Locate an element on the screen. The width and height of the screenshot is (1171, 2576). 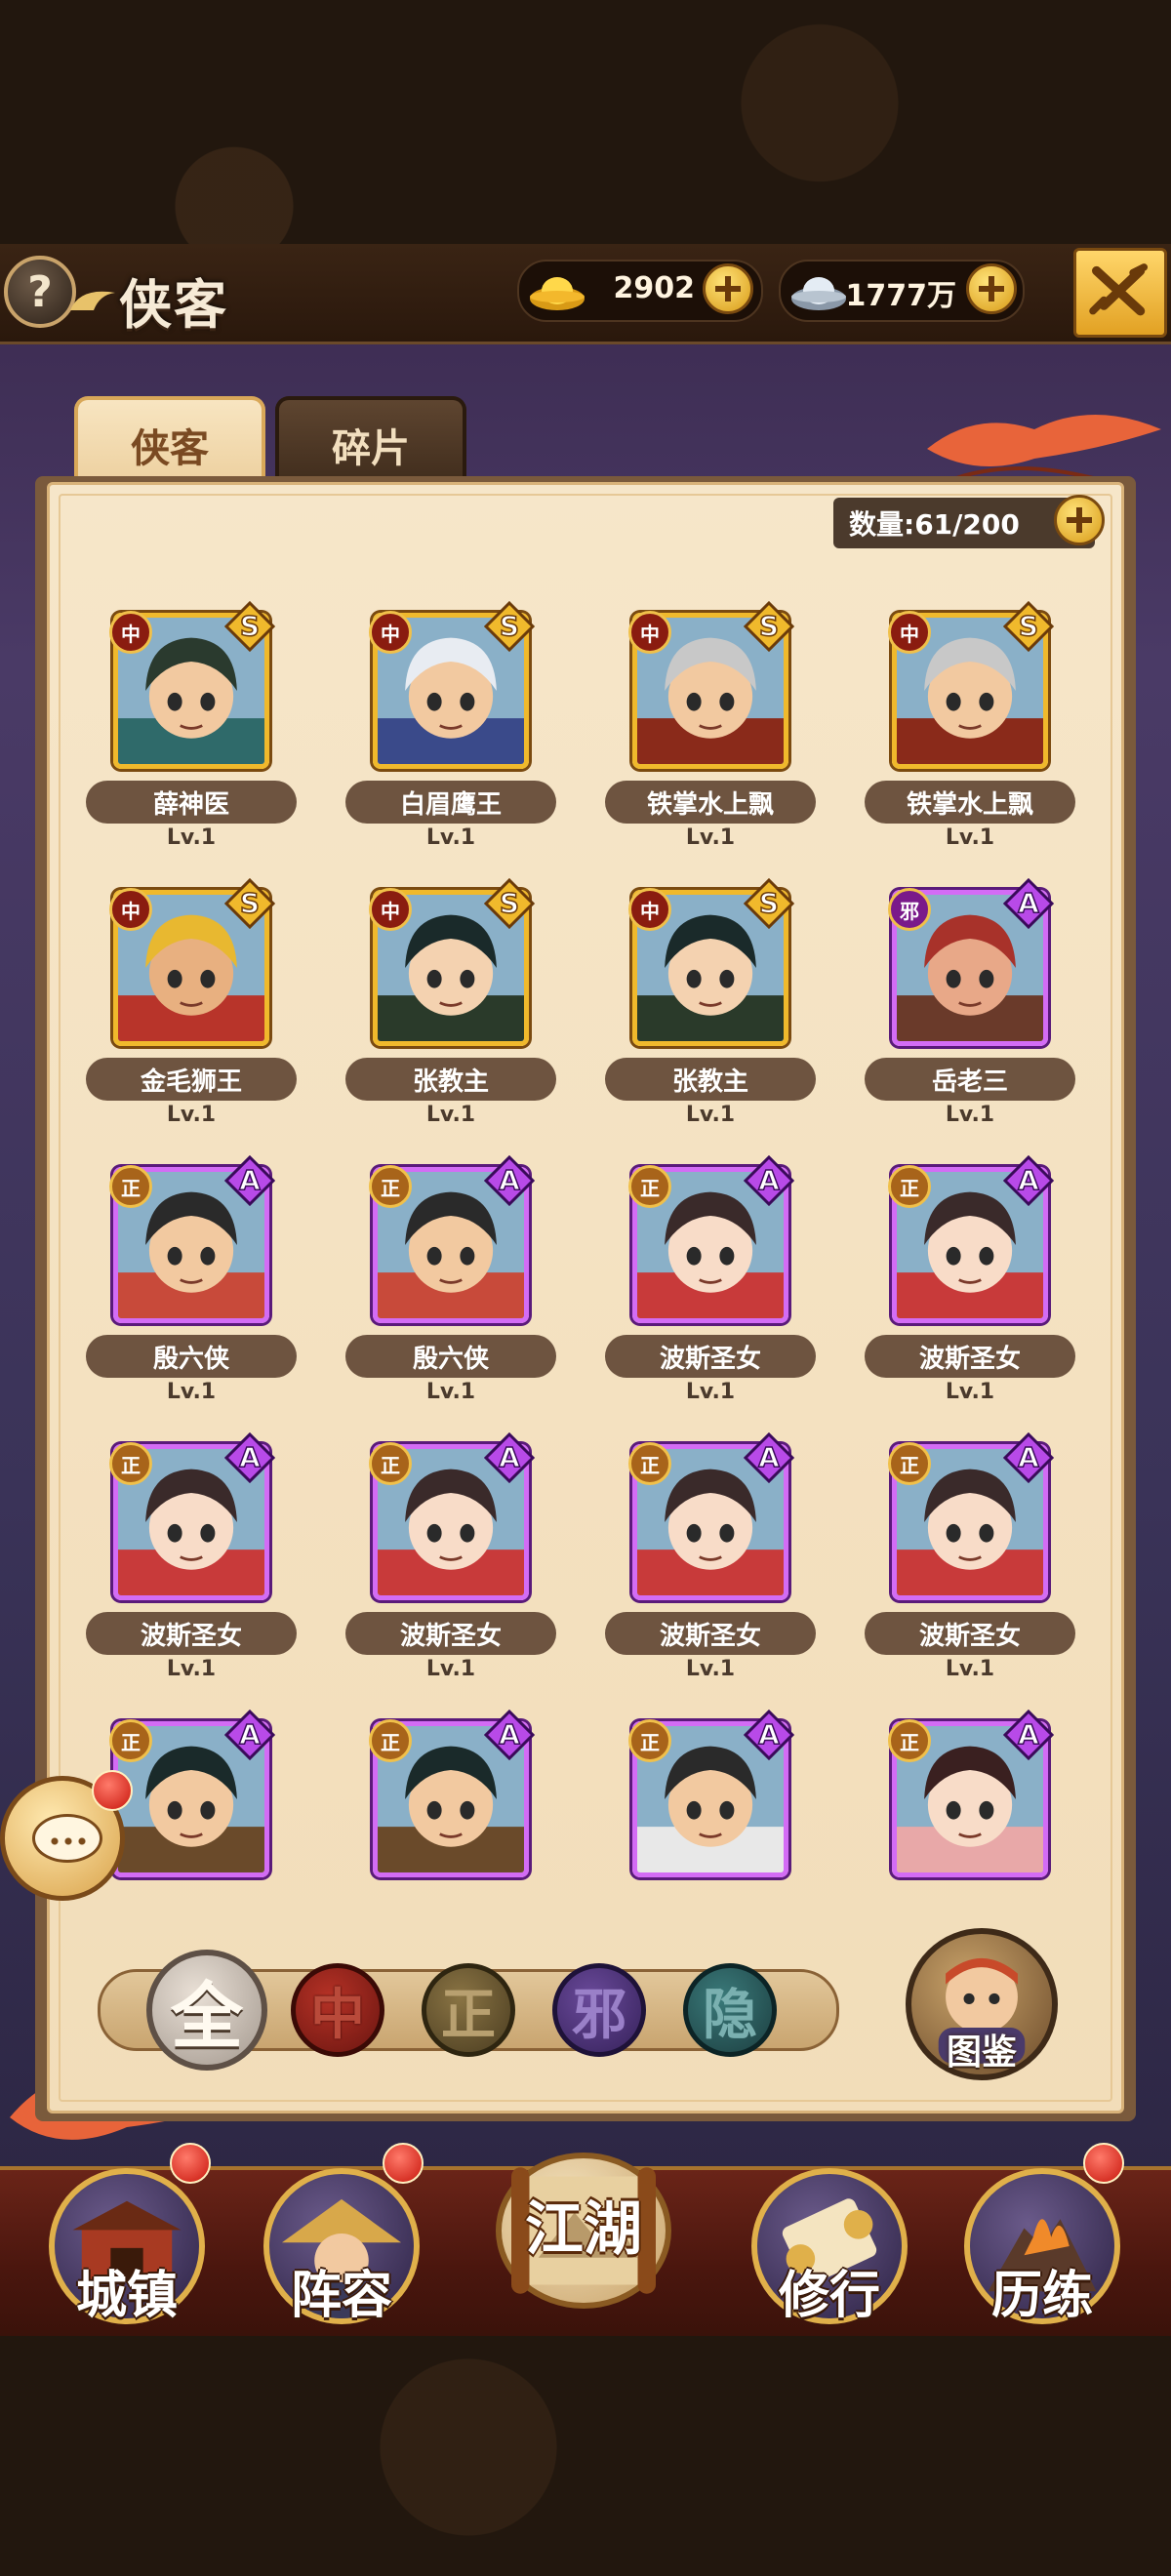
add-gold-button is located at coordinates (728, 288).